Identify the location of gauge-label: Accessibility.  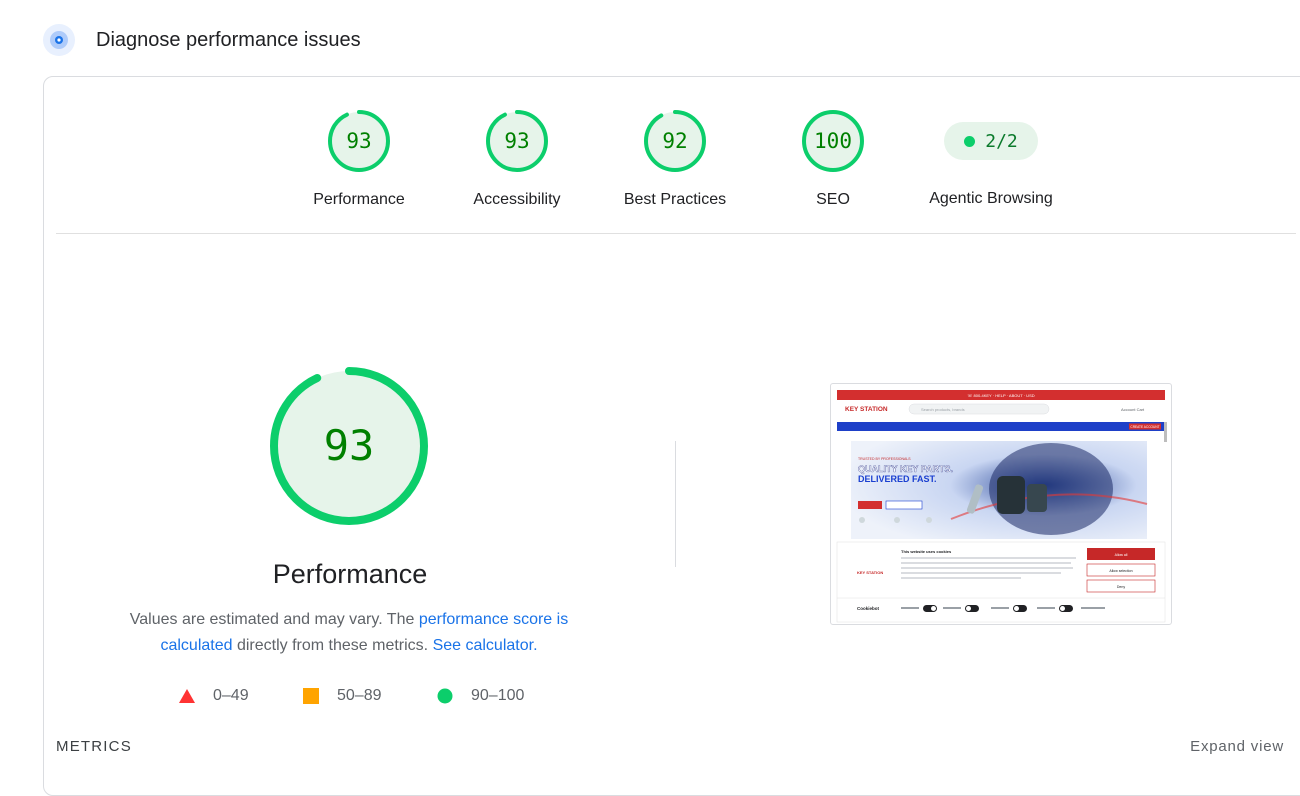
(517, 199).